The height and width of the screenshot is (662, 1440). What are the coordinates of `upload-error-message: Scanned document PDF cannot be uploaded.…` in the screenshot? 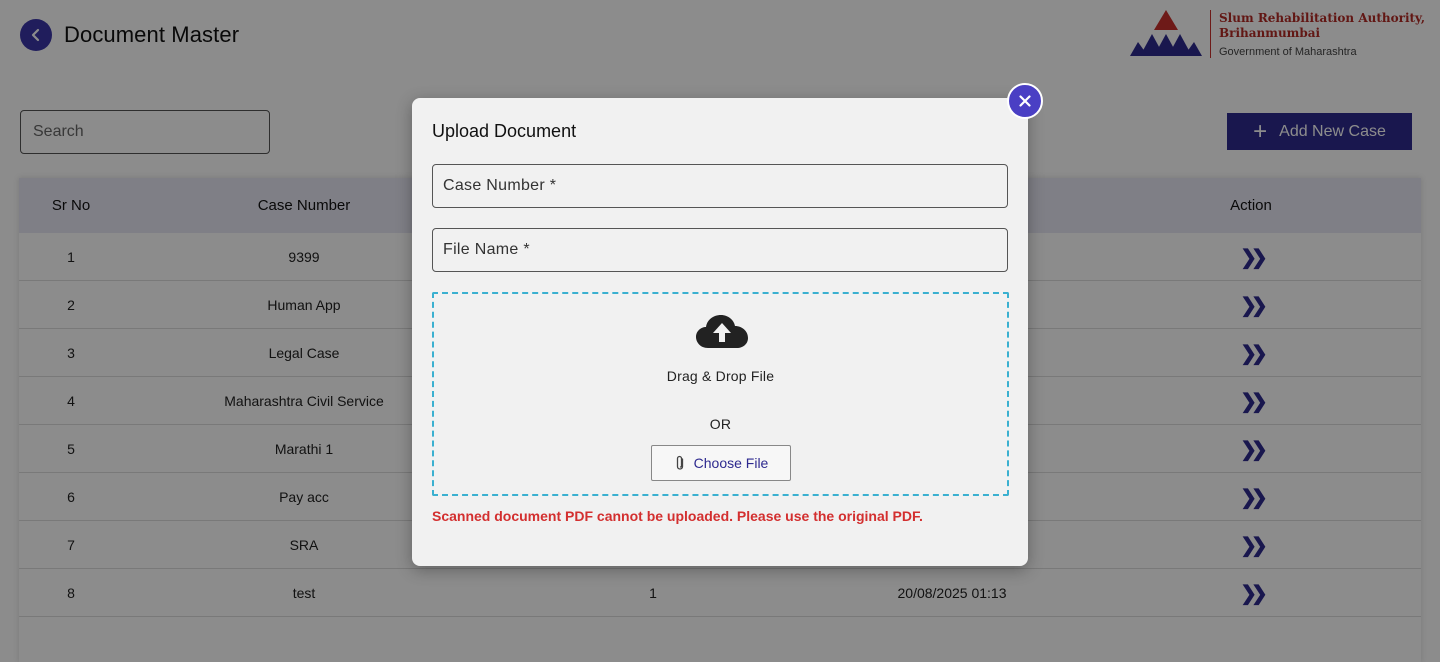 It's located at (677, 516).